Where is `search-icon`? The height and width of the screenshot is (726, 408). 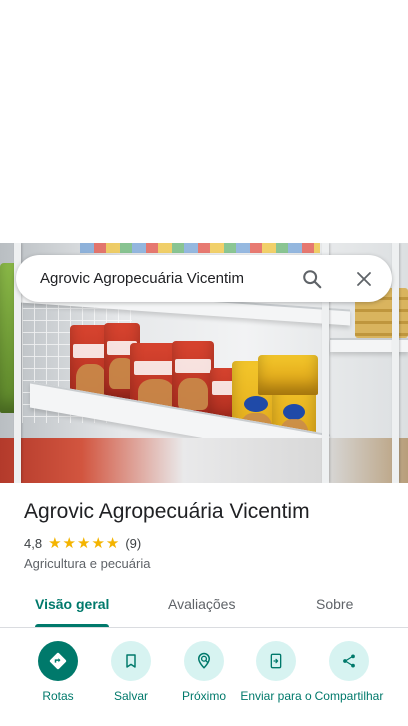 search-icon is located at coordinates (312, 279).